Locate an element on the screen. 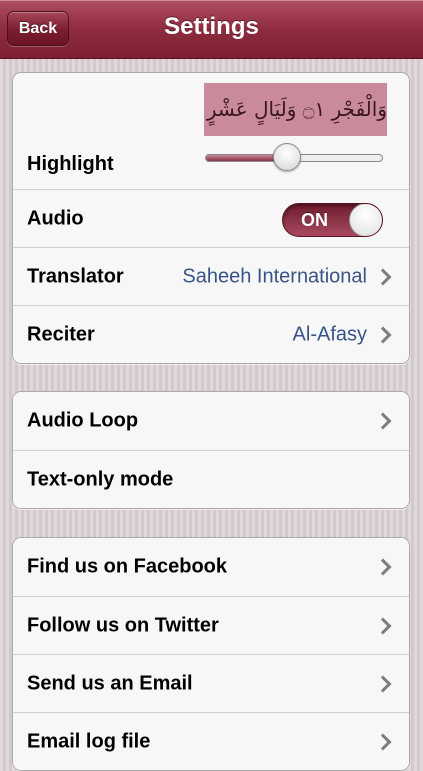  highlight-preview: وَالْفَجْرِ ۝١ وَلَيَالٍ عَشْرٍ ۝٢ is located at coordinates (295, 109).